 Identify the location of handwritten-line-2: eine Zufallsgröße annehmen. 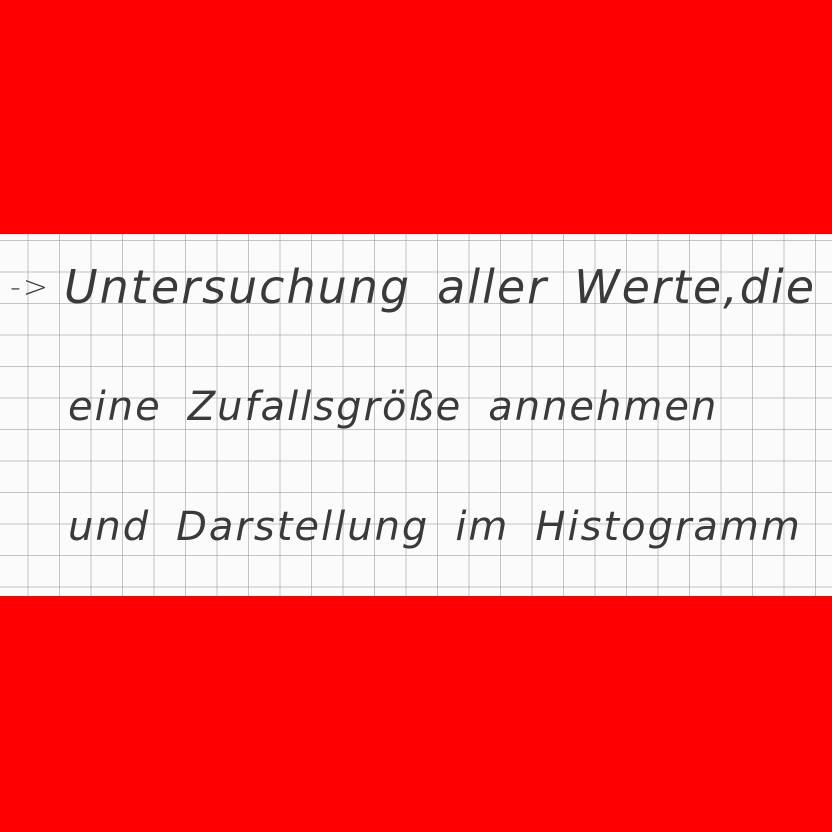
(393, 407).